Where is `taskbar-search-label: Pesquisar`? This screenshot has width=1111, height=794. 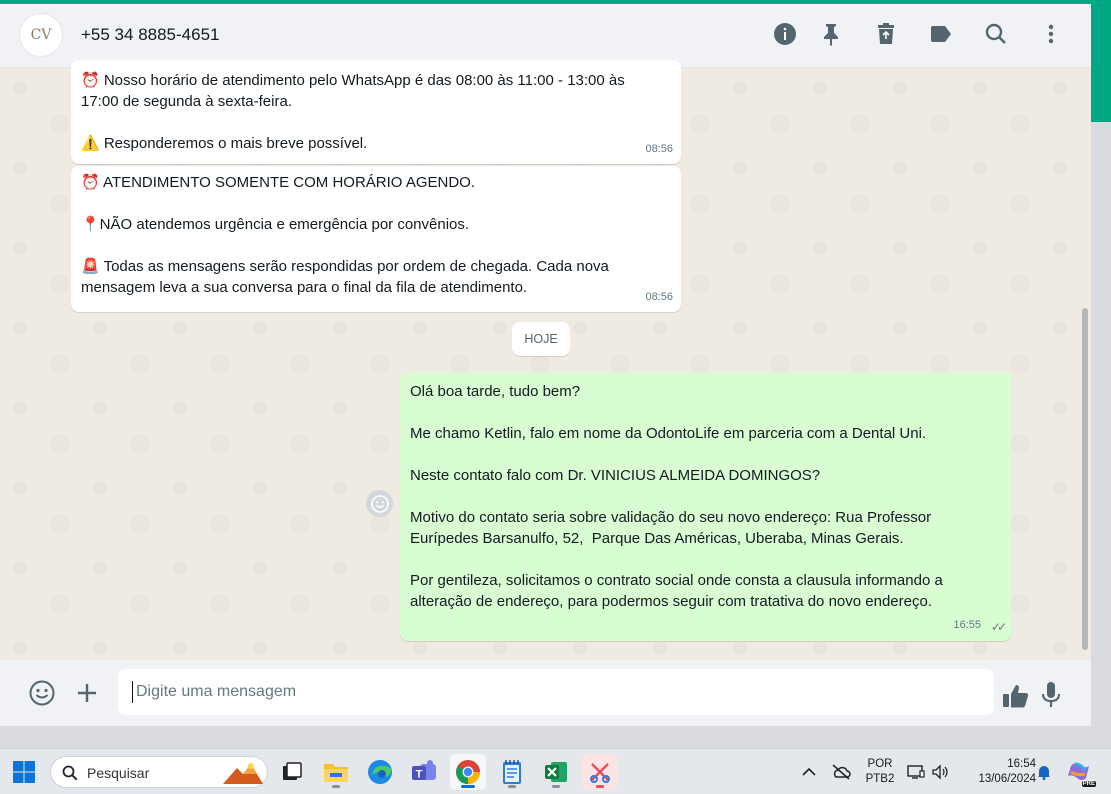
taskbar-search-label: Pesquisar is located at coordinates (118, 773).